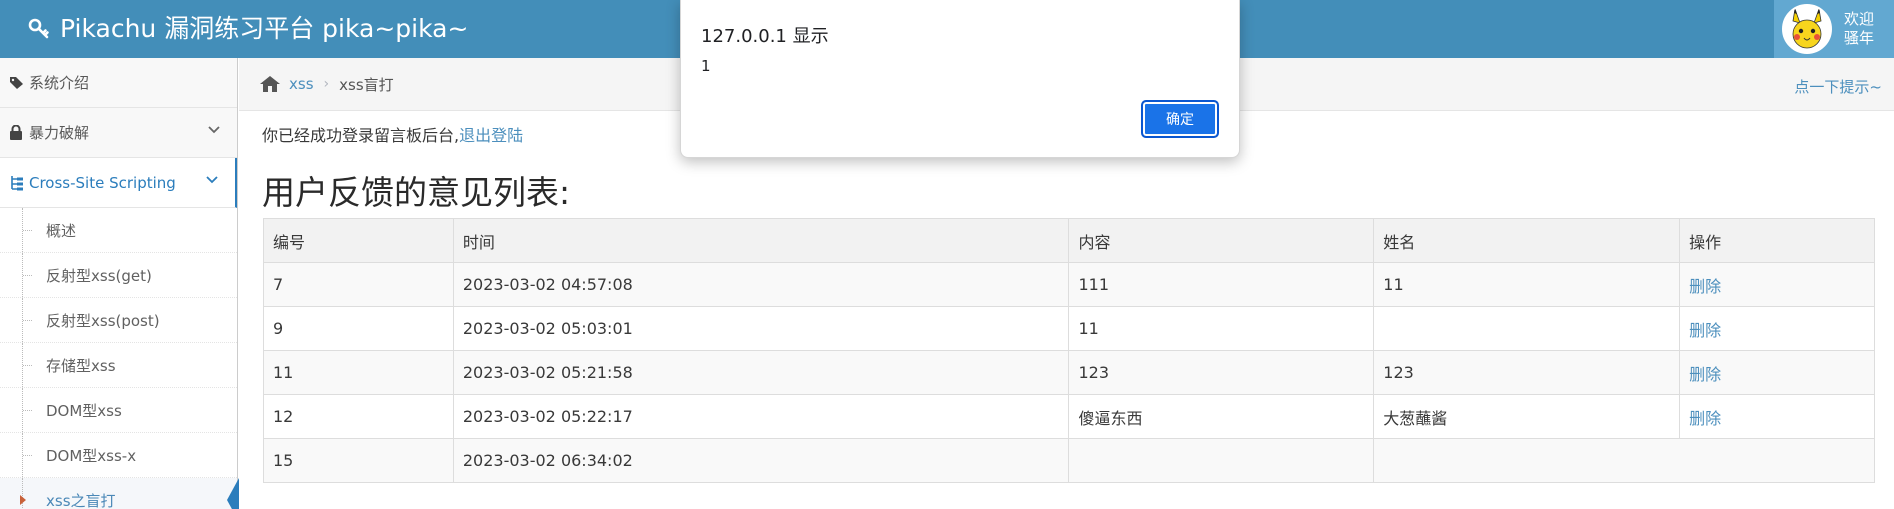  I want to click on cell-name: 大葱蘸酱, so click(1527, 416).